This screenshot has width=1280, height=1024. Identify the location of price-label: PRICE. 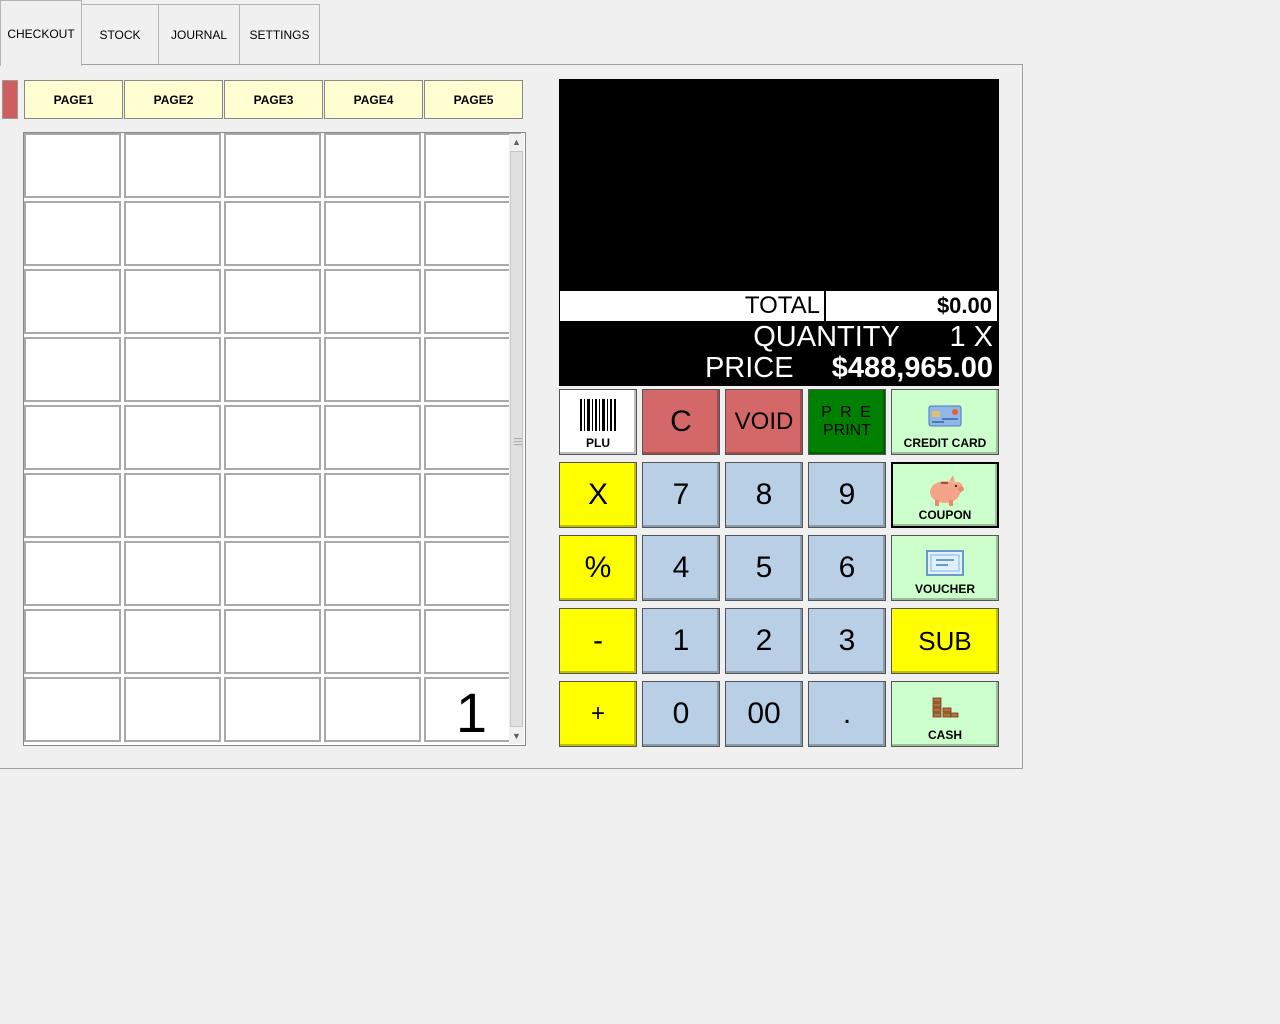
(749, 368).